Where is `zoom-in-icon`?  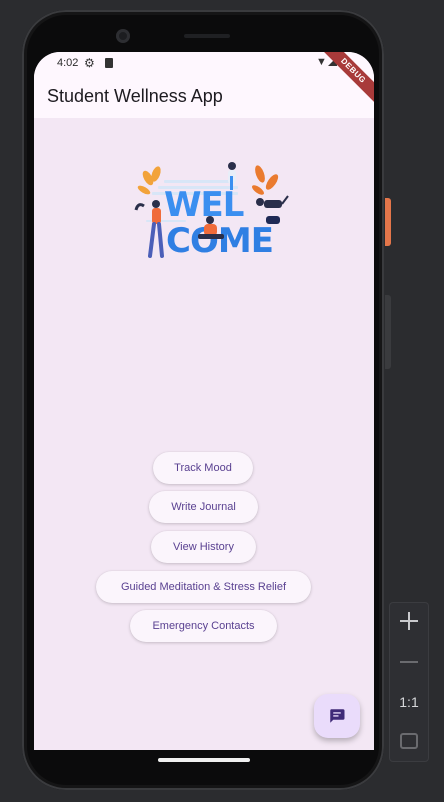 zoom-in-icon is located at coordinates (409, 621).